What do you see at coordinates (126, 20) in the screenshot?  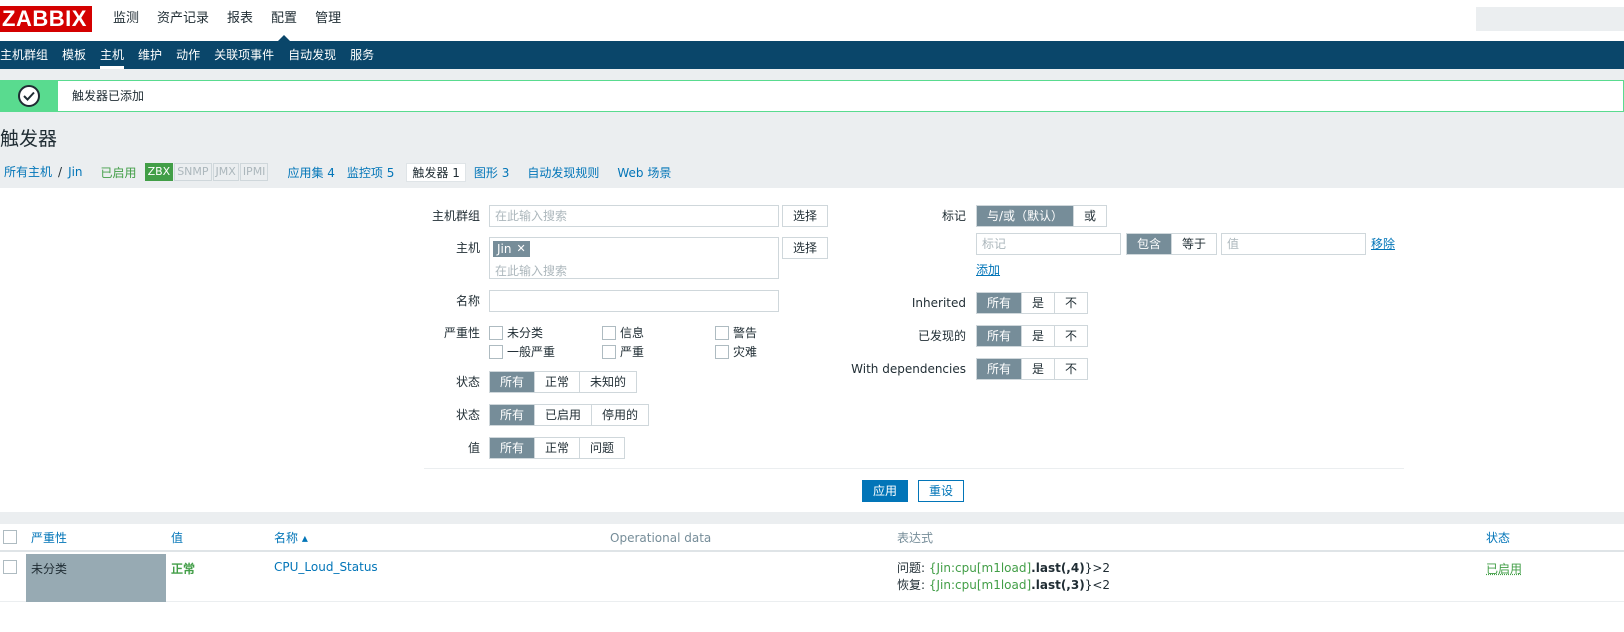 I see `menu-monitoring: 监测` at bounding box center [126, 20].